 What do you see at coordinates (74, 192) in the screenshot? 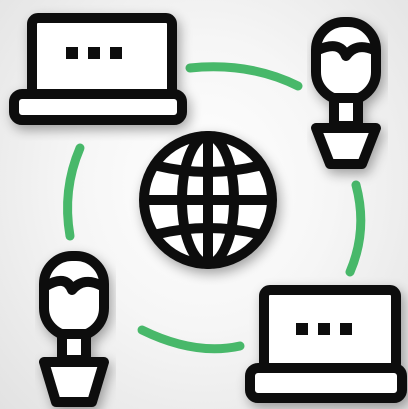
I see `connector-arc-left` at bounding box center [74, 192].